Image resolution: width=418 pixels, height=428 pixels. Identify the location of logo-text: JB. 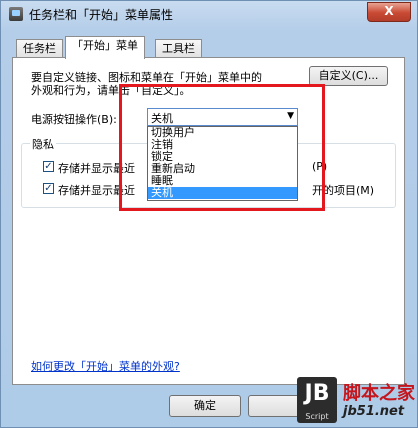
(317, 393).